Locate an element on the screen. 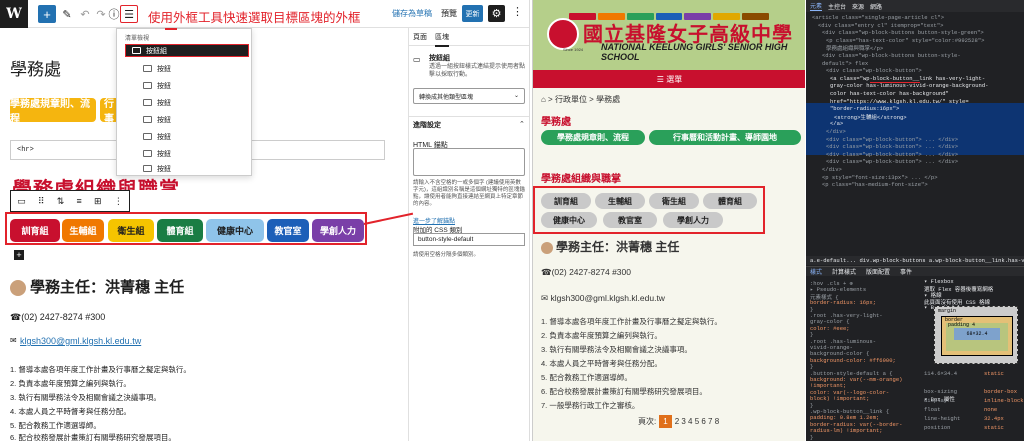  duty-item-3: 3. 執行有關學務法令及相關會議之決議事項。 is located at coordinates (85, 397).